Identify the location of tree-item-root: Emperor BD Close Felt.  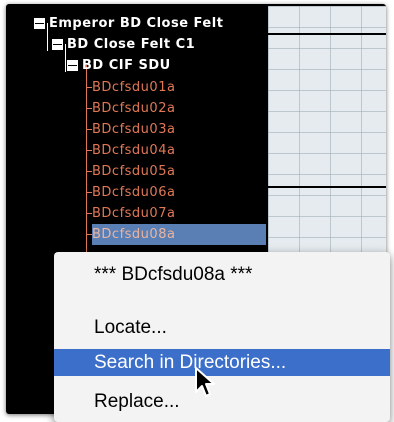
(128, 23).